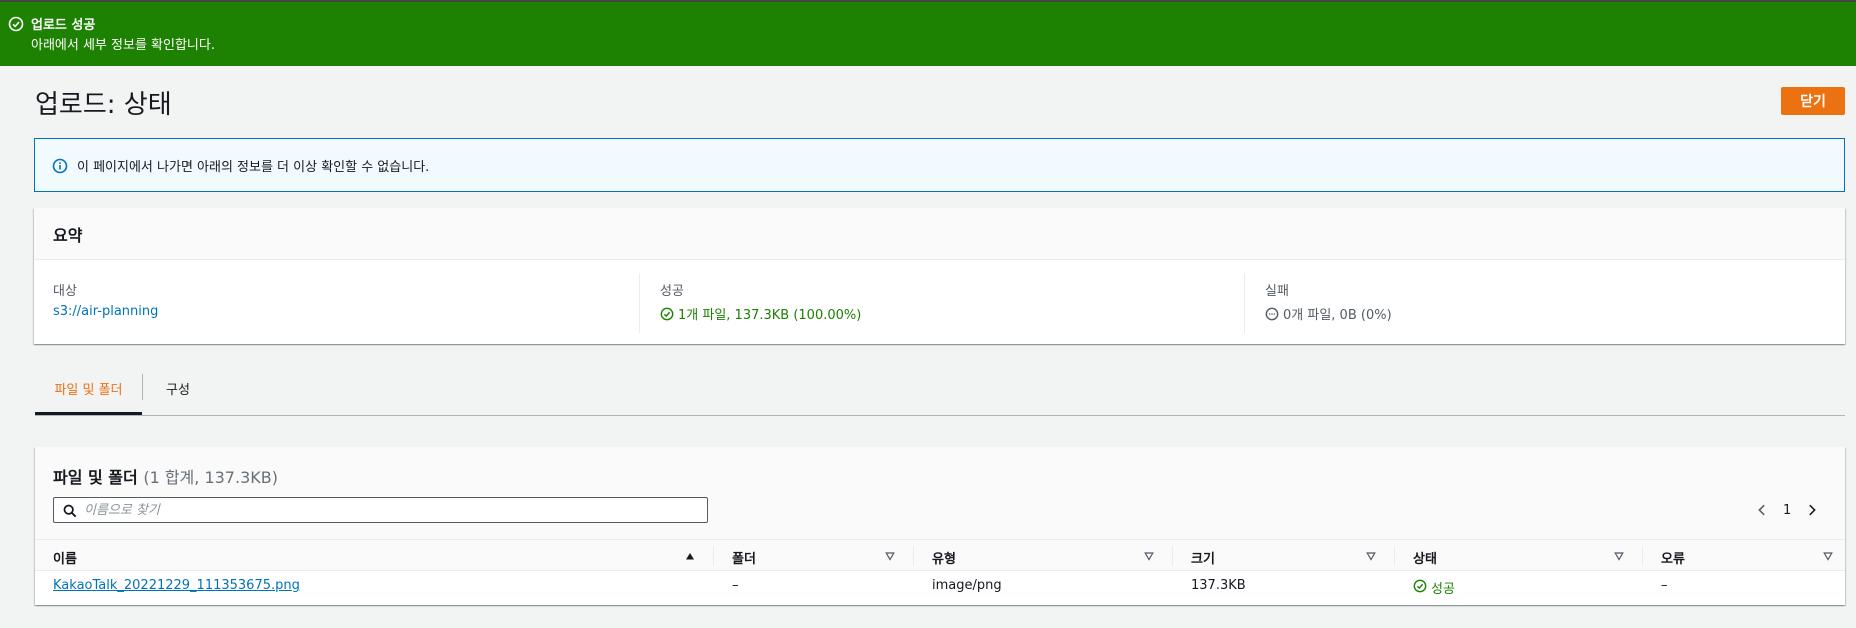 This screenshot has height=628, width=1856. I want to click on success-label: 성공, so click(672, 291).